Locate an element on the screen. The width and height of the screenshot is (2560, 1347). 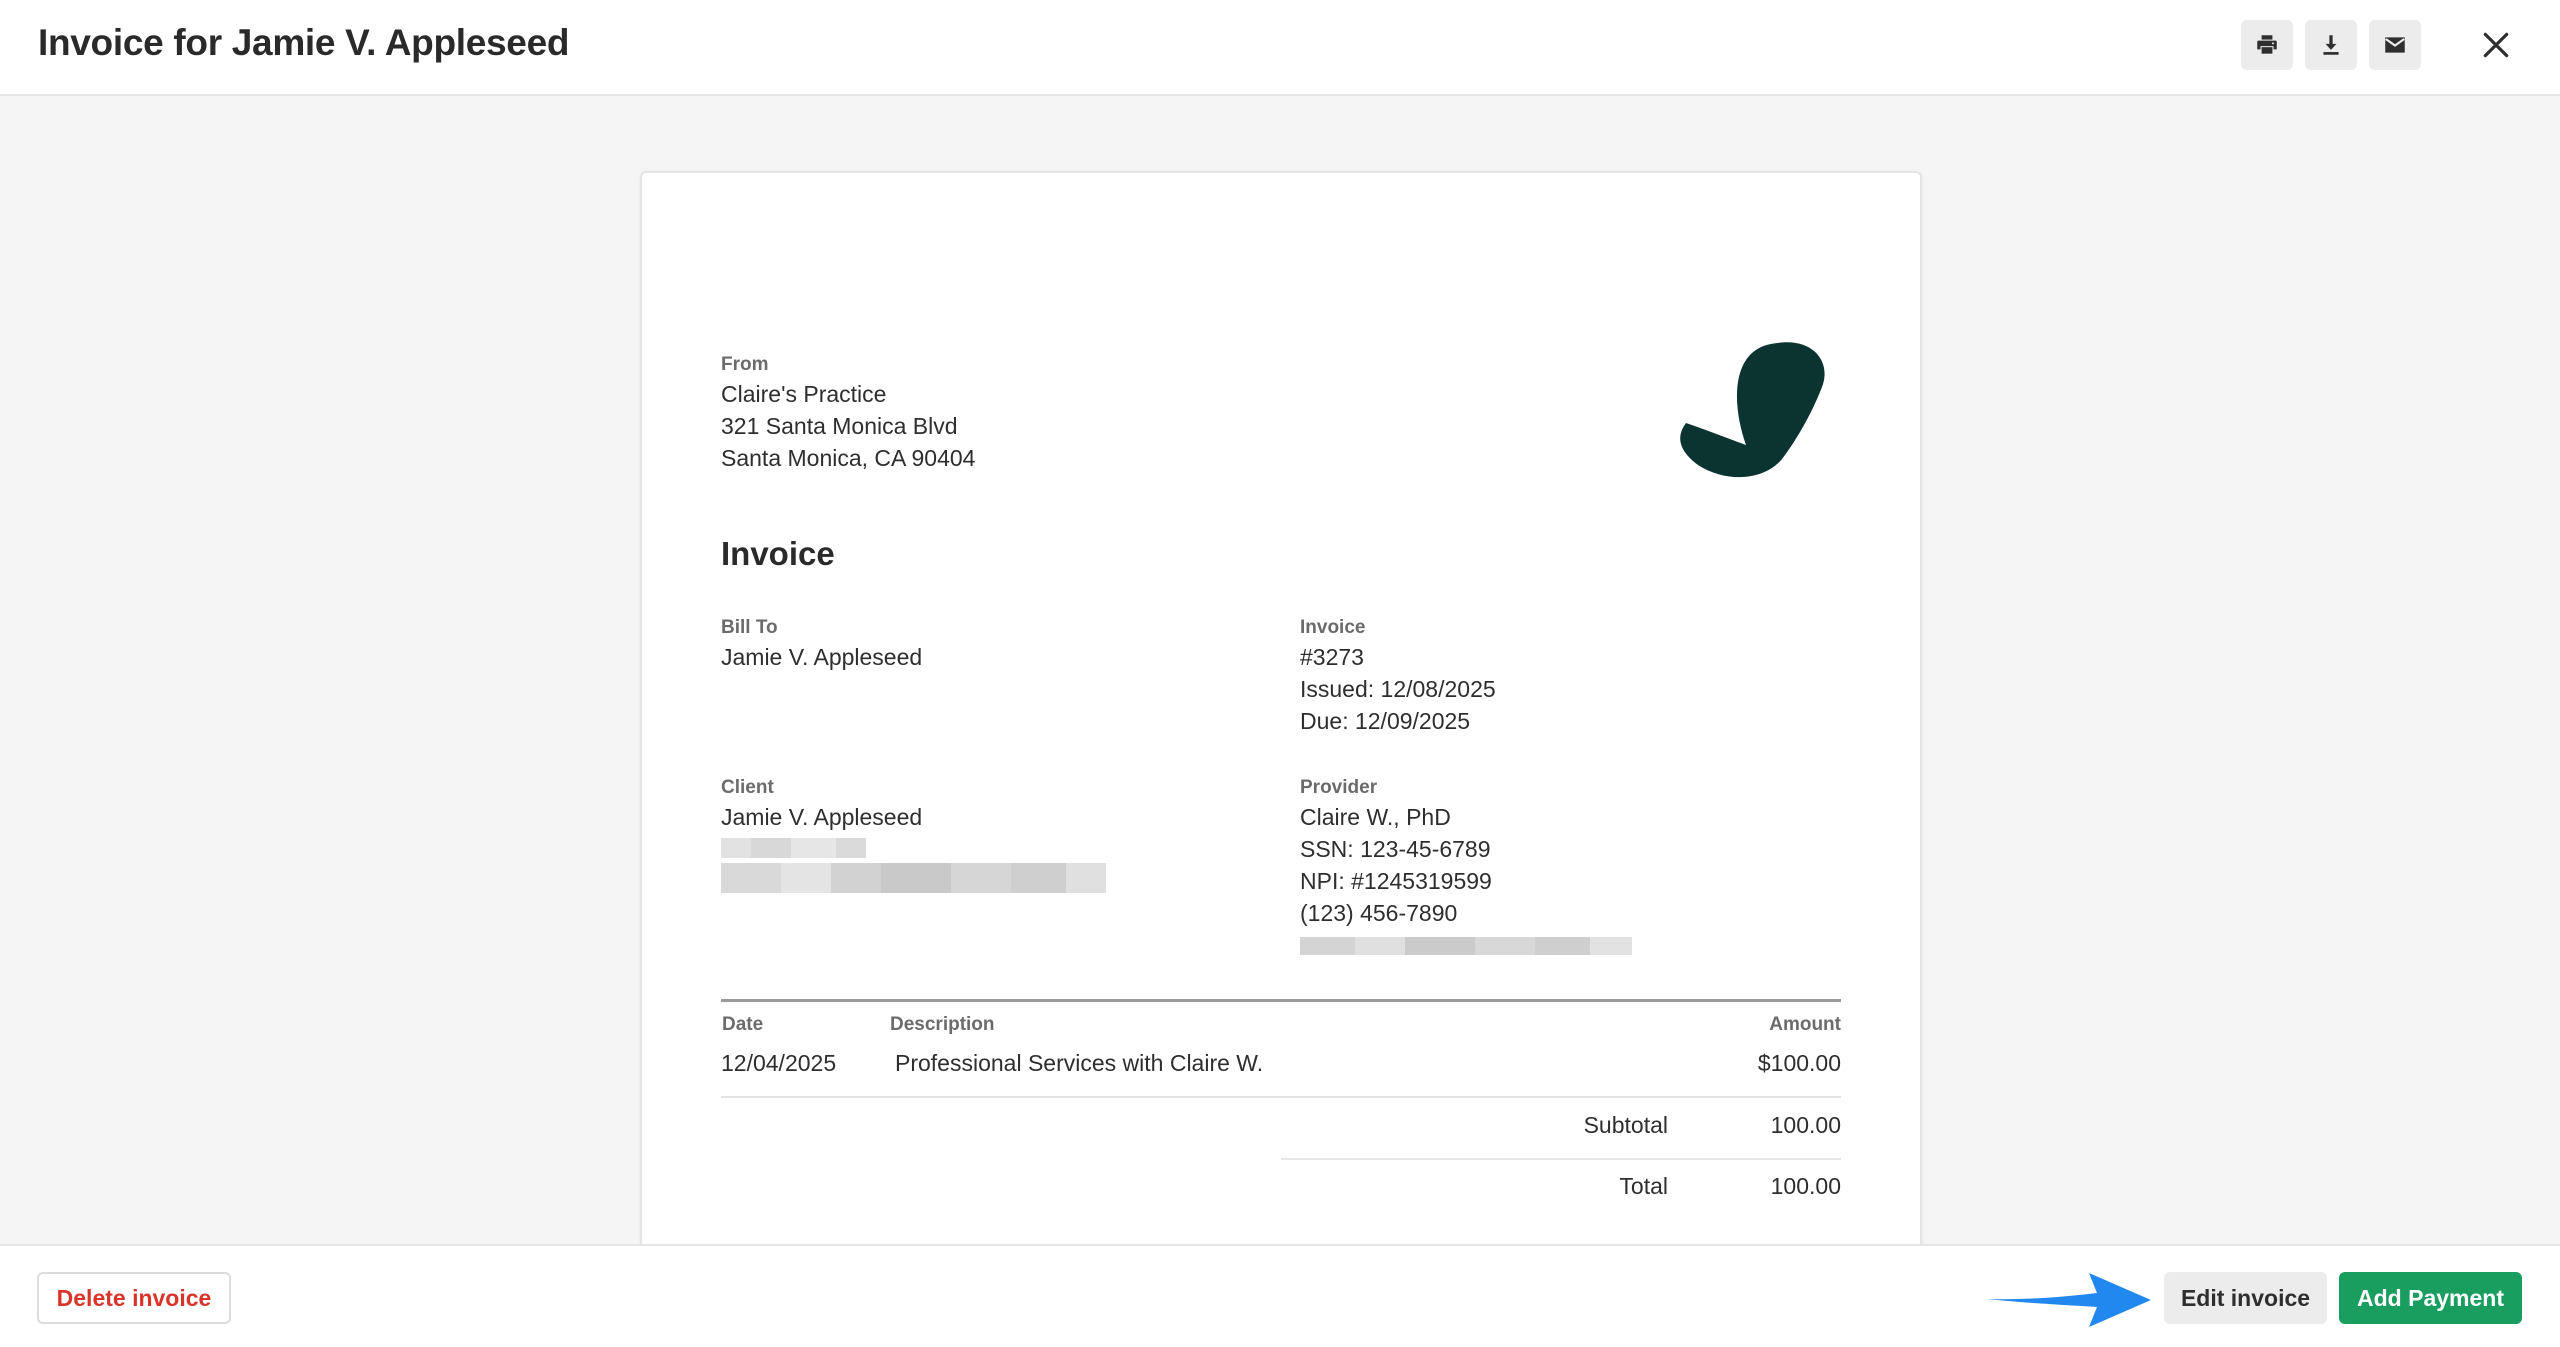
provider-phone: (123) 456-7890 is located at coordinates (1379, 913).